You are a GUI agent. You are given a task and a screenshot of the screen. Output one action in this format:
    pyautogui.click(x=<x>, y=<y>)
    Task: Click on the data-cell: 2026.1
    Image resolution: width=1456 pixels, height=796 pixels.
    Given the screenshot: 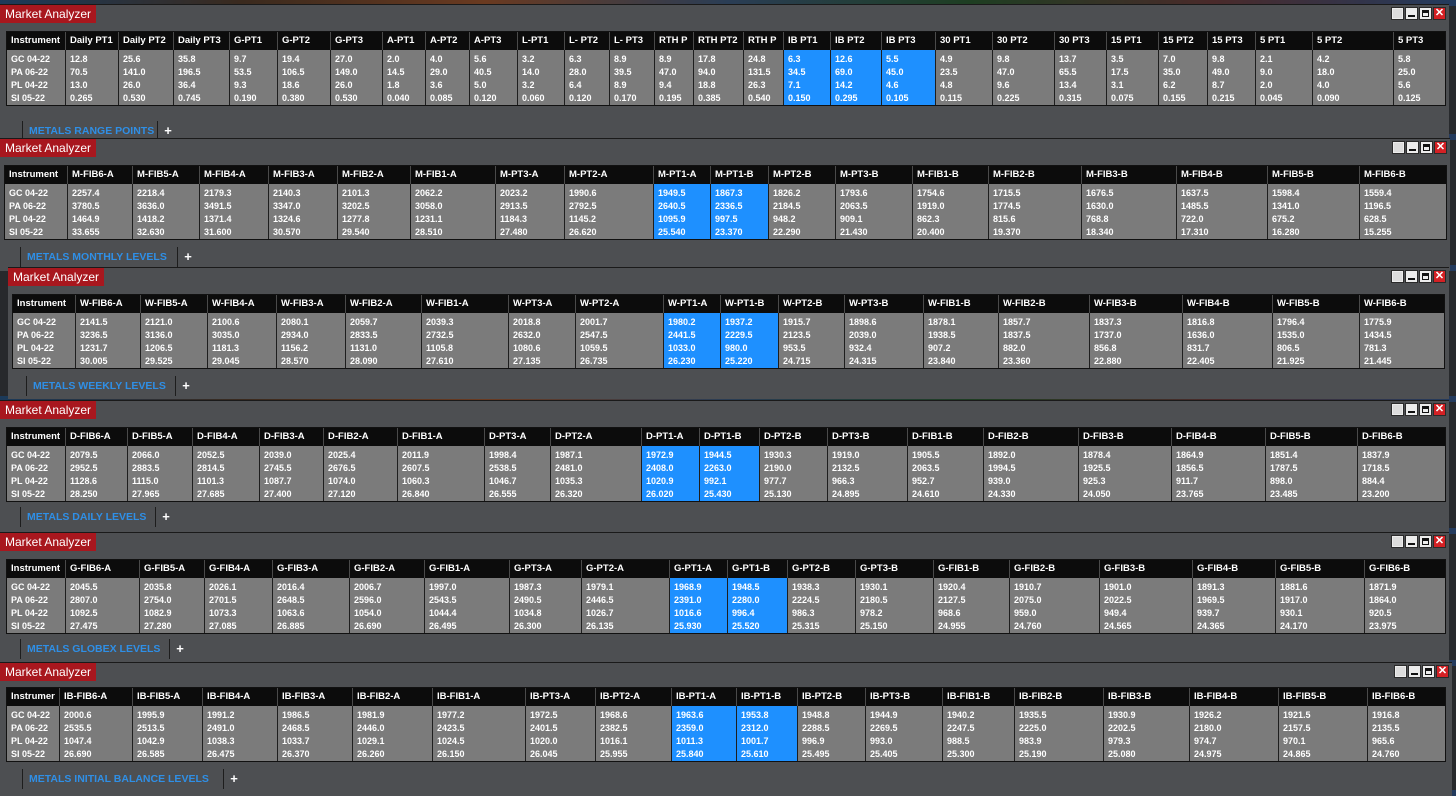 What is the action you would take?
    pyautogui.click(x=223, y=587)
    